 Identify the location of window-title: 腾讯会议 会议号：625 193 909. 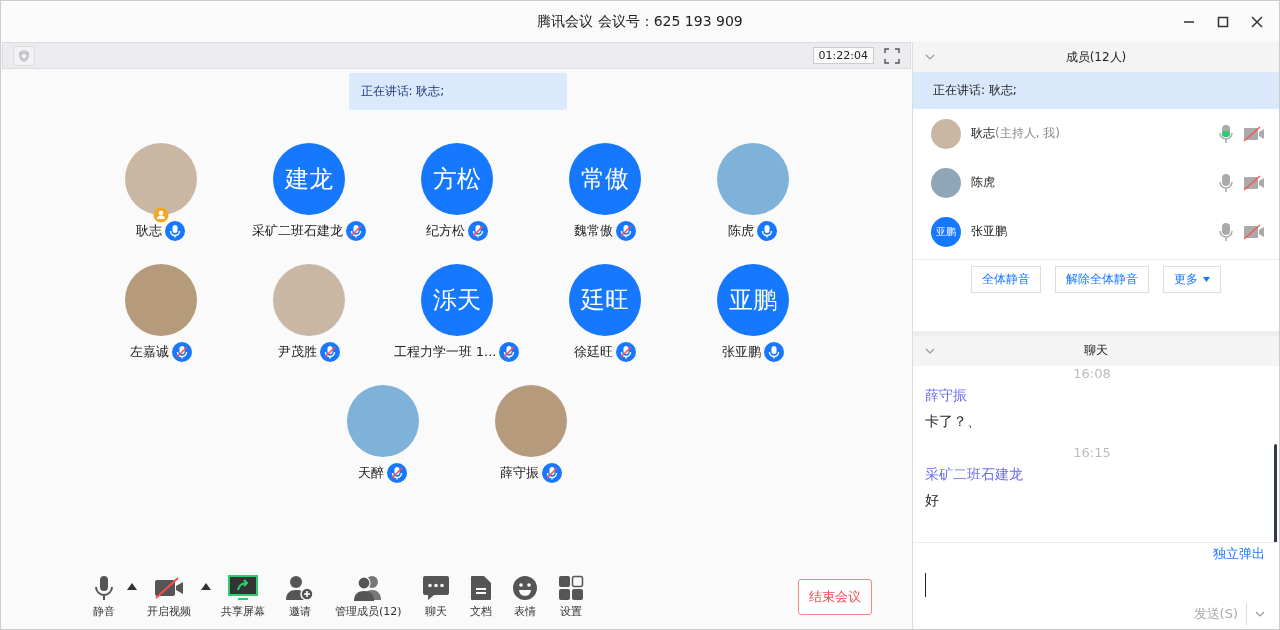
(640, 21).